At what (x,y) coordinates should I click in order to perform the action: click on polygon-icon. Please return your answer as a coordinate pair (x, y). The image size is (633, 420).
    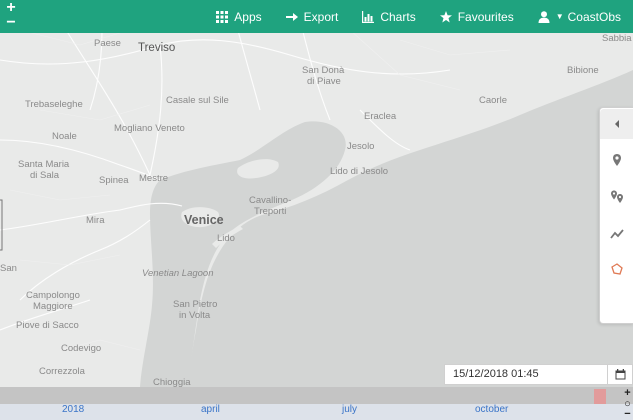
    Looking at the image, I should click on (617, 269).